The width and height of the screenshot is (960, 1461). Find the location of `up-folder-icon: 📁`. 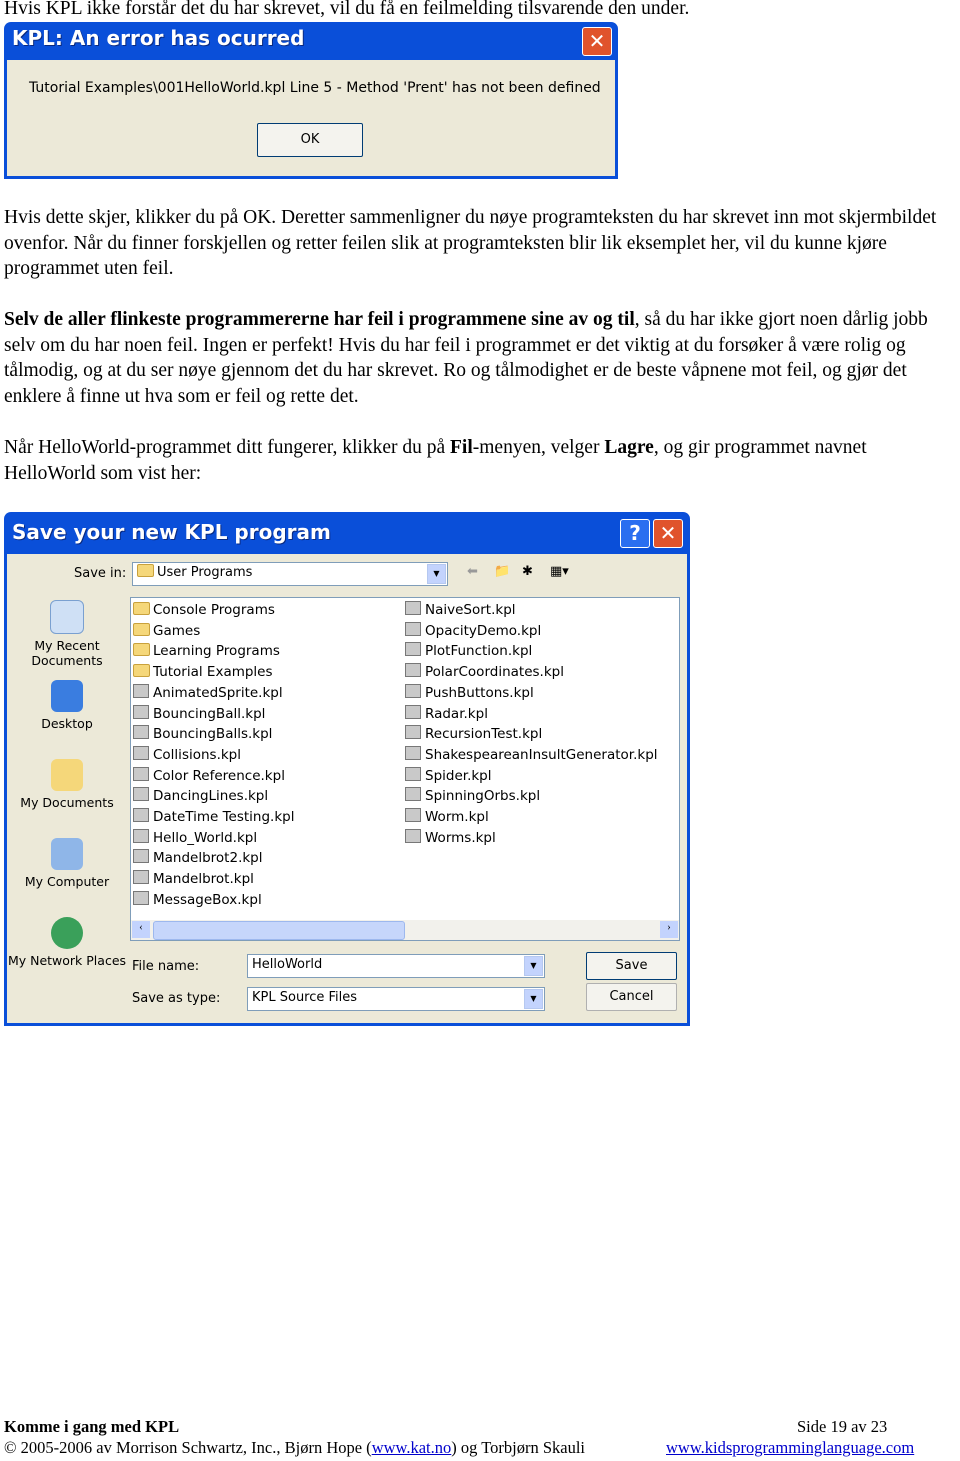

up-folder-icon: 📁 is located at coordinates (502, 571).